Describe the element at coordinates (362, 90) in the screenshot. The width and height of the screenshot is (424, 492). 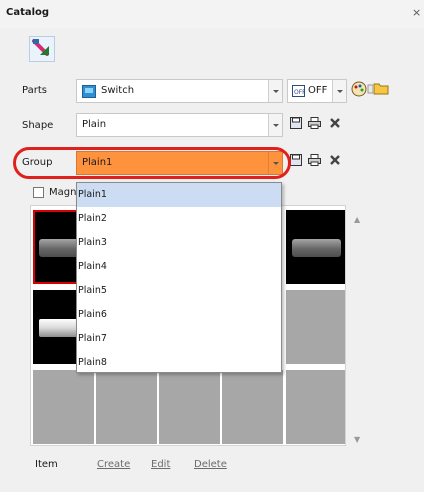
I see `color-palette-icon` at that location.